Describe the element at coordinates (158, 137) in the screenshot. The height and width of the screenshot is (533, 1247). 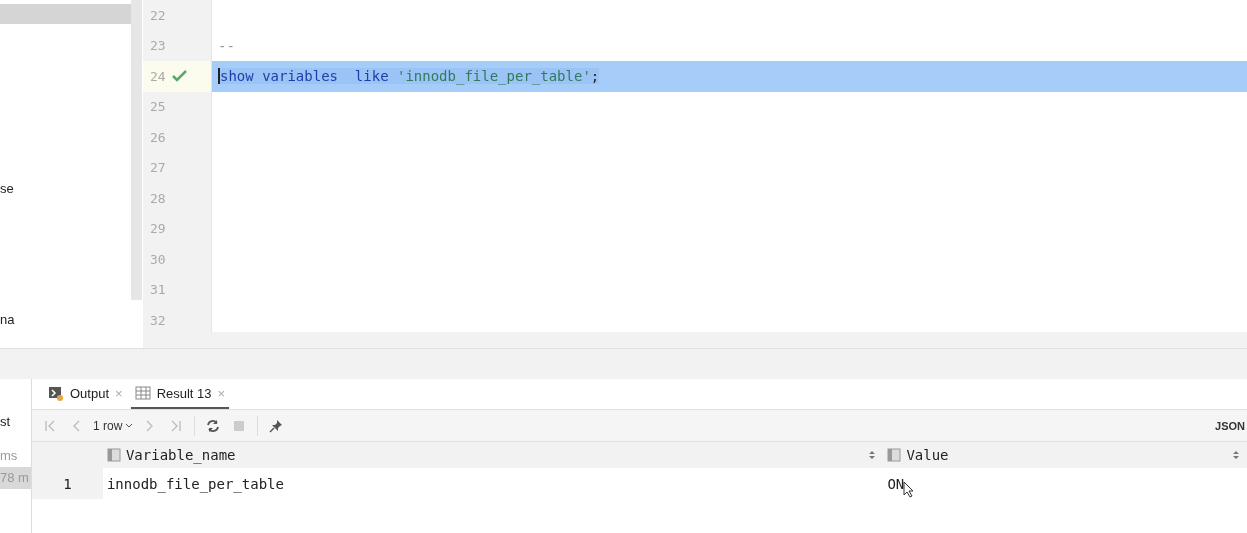
I see `line-number: 26` at that location.